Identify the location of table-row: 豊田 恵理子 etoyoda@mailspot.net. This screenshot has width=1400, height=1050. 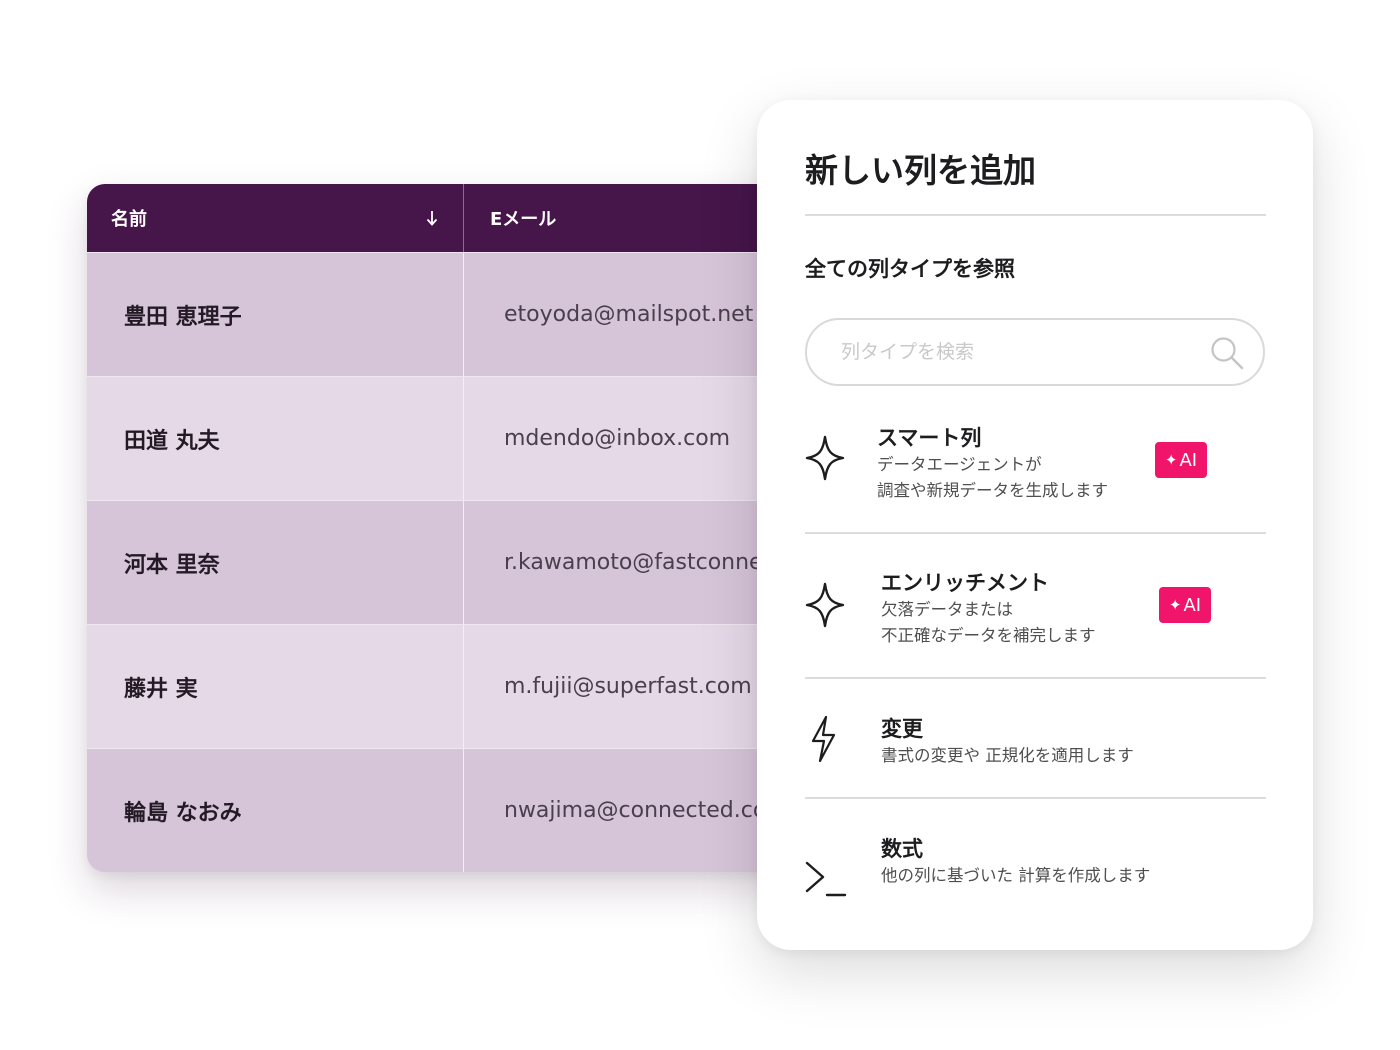
(447, 314).